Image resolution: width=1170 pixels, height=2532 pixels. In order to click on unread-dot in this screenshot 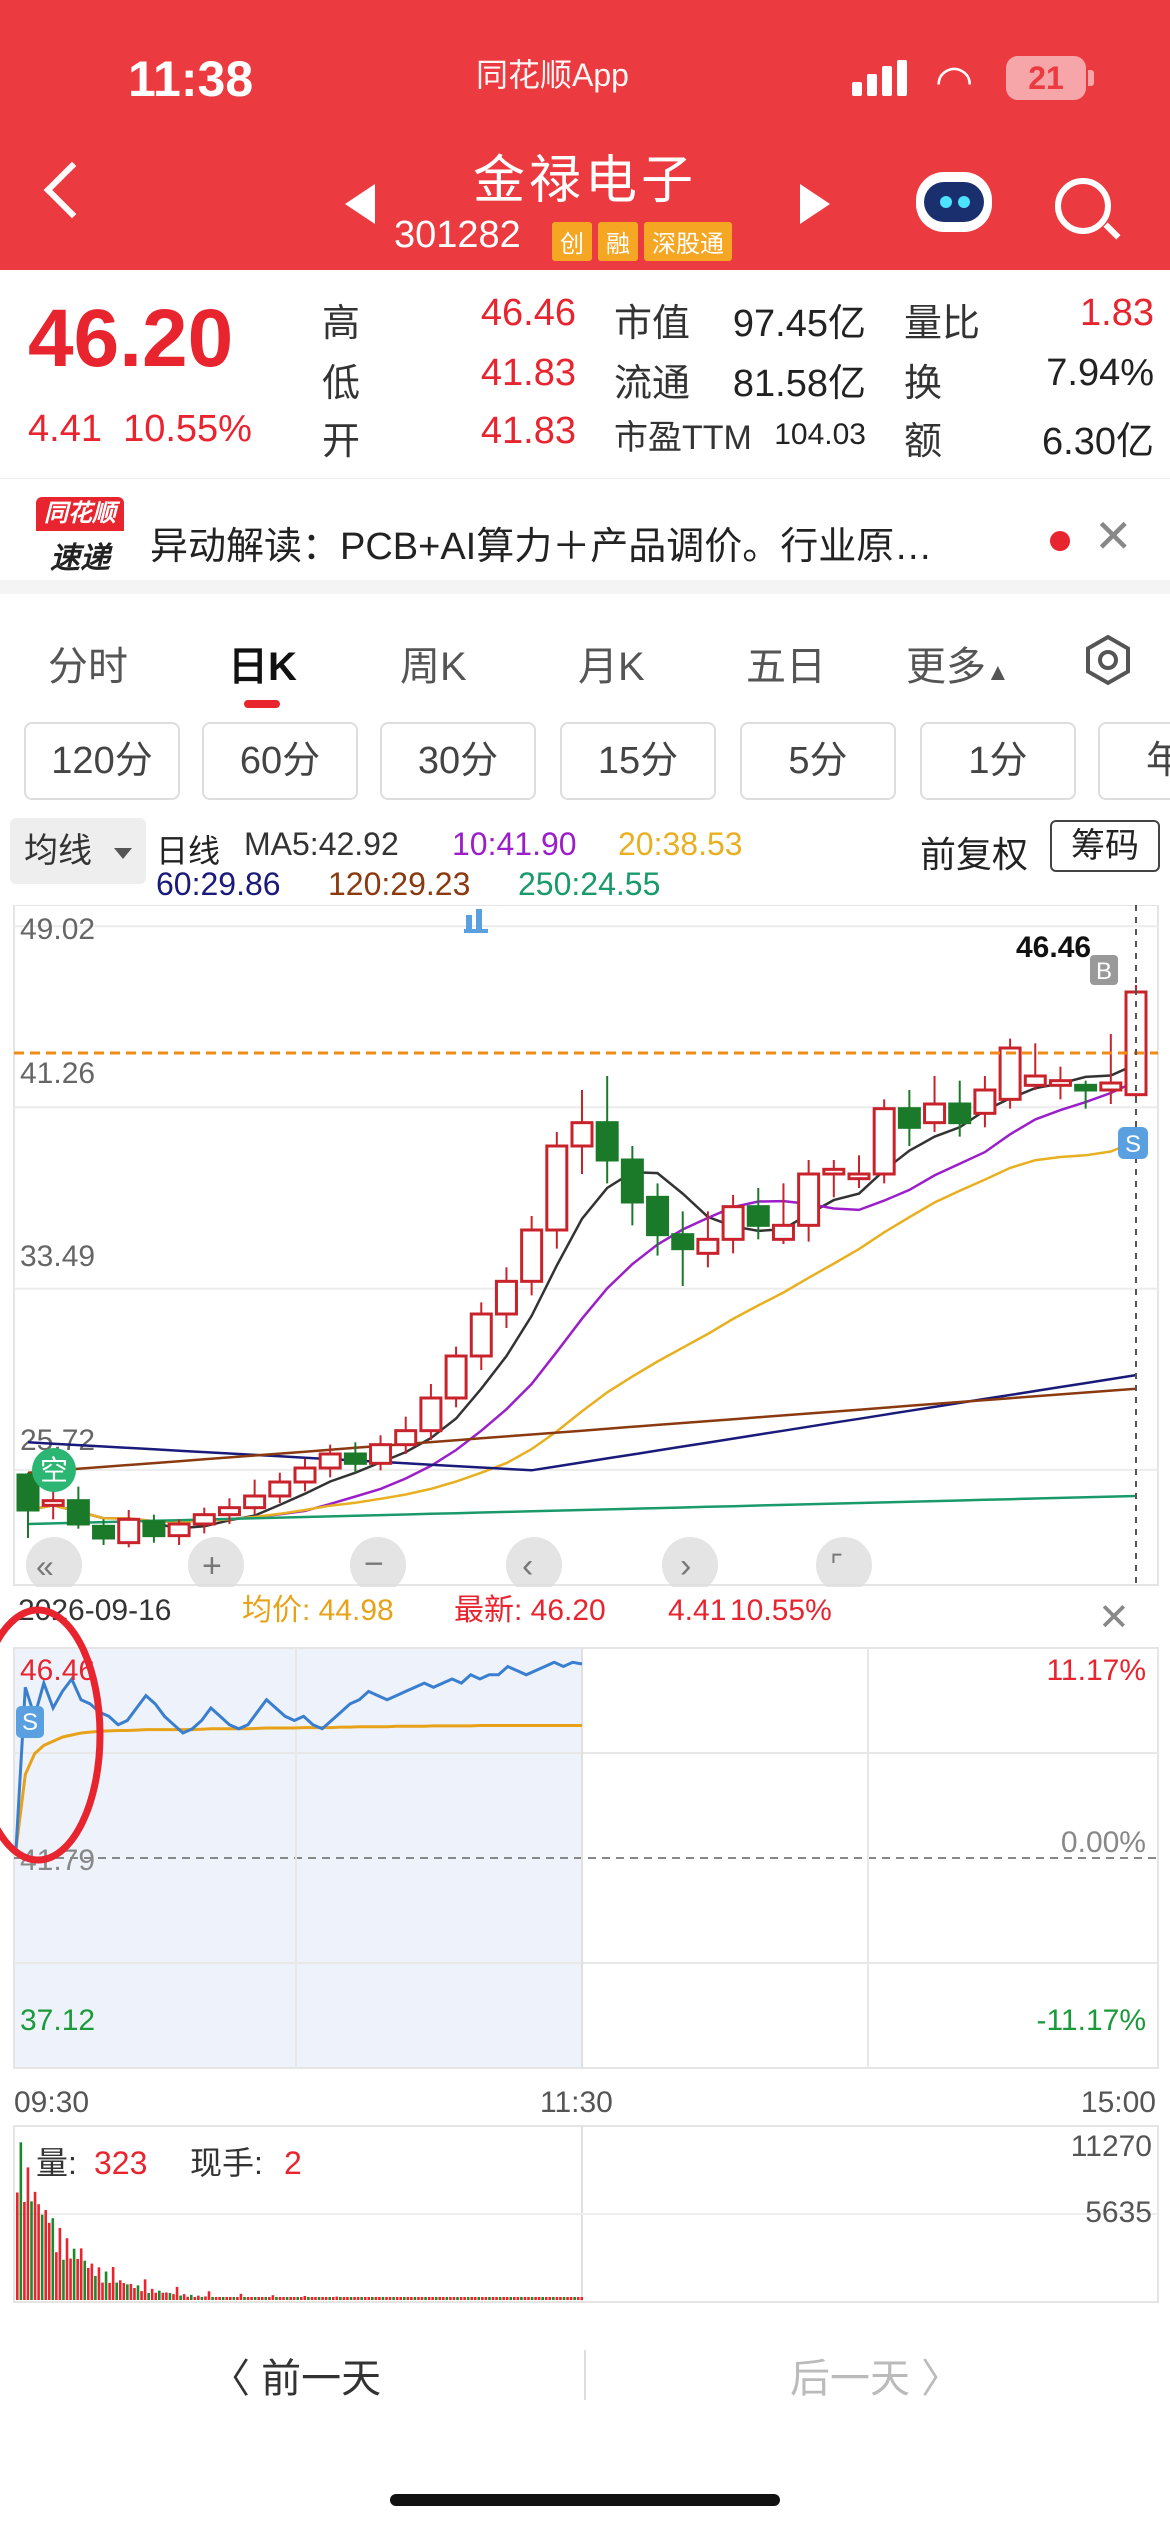, I will do `click(1060, 541)`.